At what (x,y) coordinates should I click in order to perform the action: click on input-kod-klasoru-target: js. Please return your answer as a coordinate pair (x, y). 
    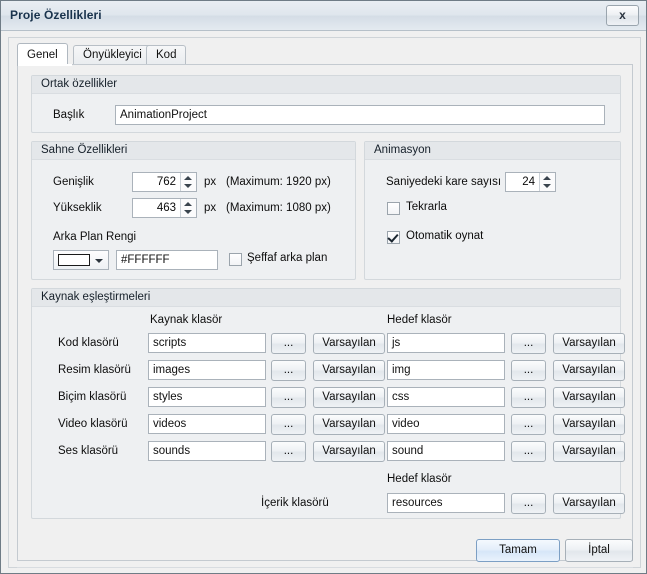
    Looking at the image, I should click on (446, 343).